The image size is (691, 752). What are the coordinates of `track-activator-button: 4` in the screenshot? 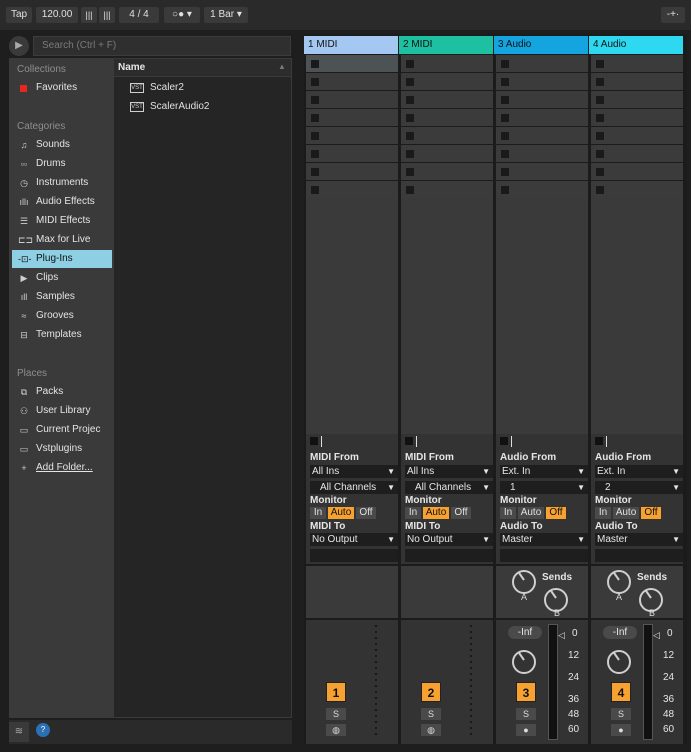 It's located at (621, 692).